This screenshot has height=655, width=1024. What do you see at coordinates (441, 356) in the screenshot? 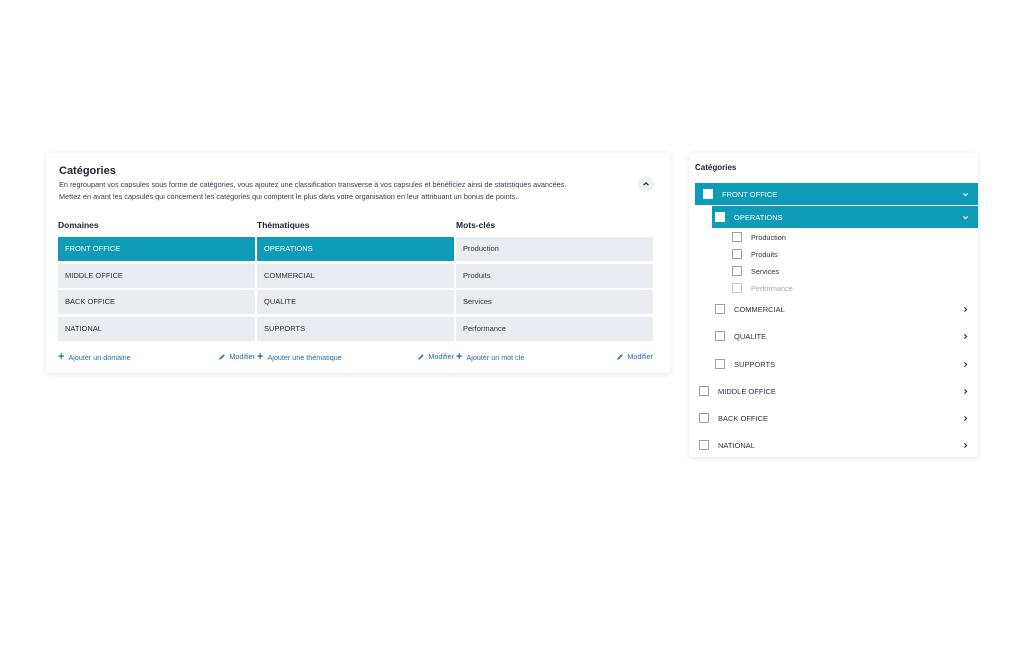
I see `edit-theme-label: Modifier` at bounding box center [441, 356].